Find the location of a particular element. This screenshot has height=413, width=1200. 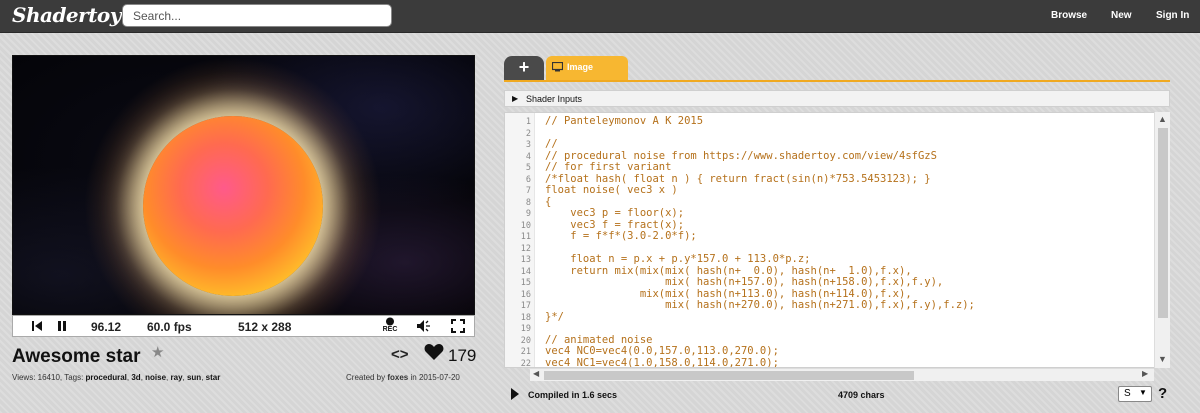

code-line: vec4 NC0=vec4(0.0,157.0,113.0,270.0); is located at coordinates (662, 351).